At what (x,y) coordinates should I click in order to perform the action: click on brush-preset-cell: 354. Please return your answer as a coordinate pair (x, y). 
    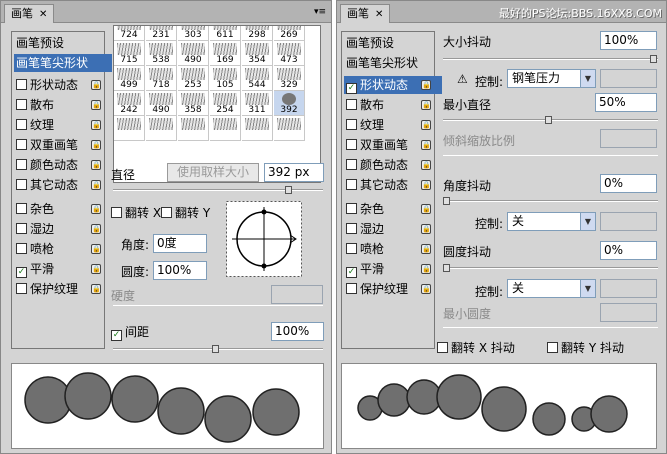
    Looking at the image, I should click on (257, 53).